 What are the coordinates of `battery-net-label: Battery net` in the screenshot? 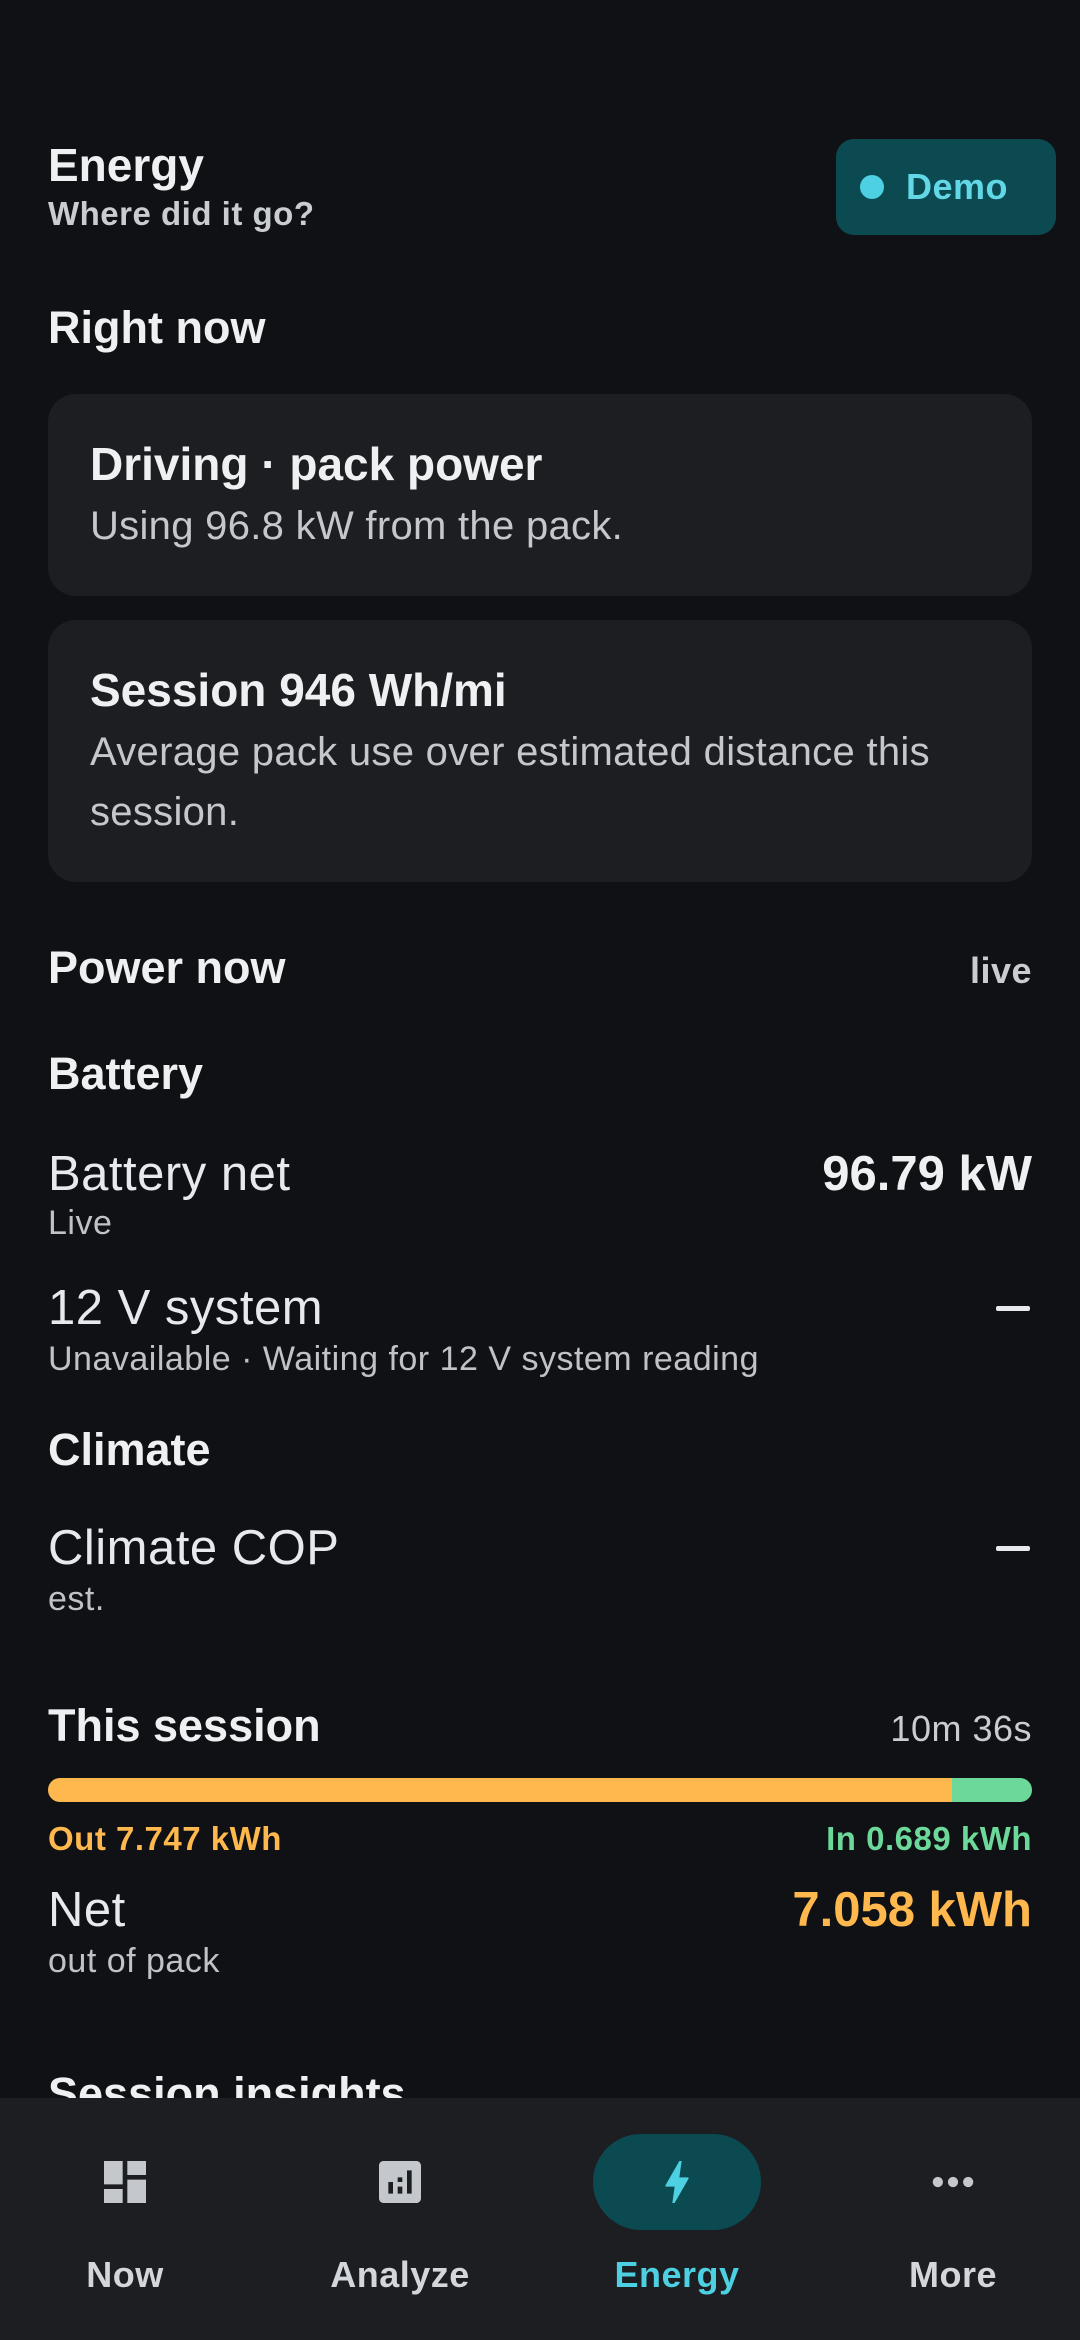 It's located at (169, 1174).